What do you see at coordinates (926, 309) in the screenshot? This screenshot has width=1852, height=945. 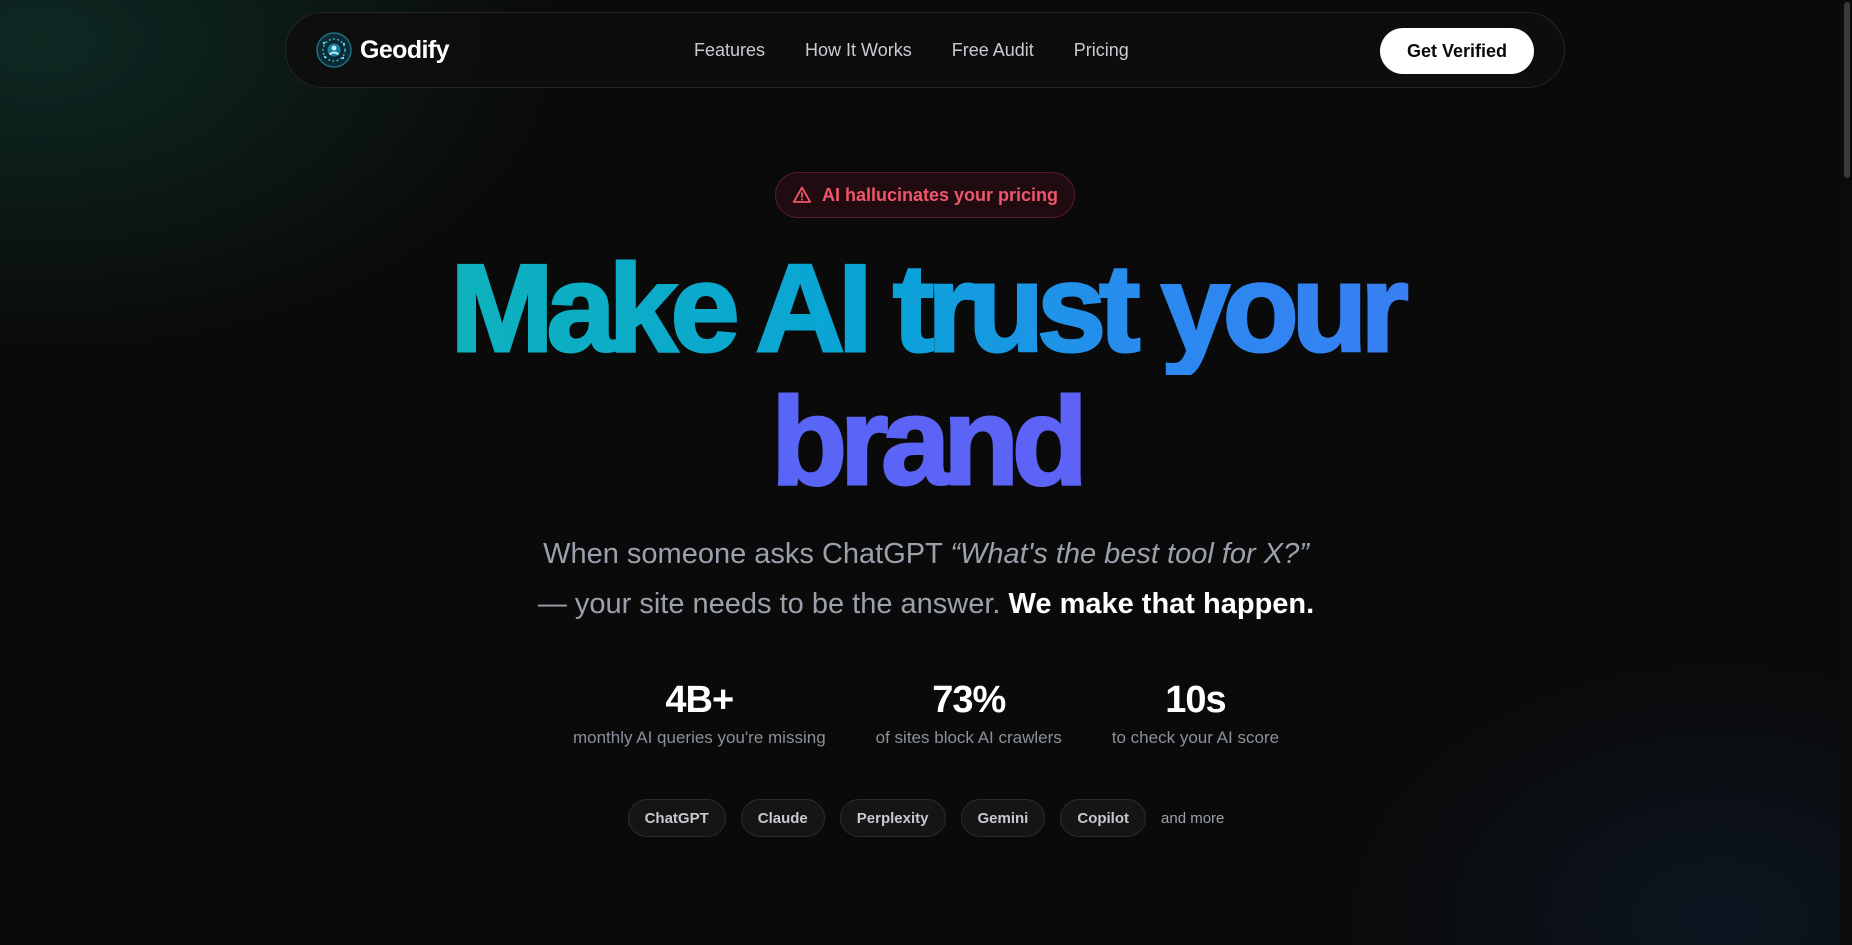 I see `hero-headline-line-1: Make AI trust your` at bounding box center [926, 309].